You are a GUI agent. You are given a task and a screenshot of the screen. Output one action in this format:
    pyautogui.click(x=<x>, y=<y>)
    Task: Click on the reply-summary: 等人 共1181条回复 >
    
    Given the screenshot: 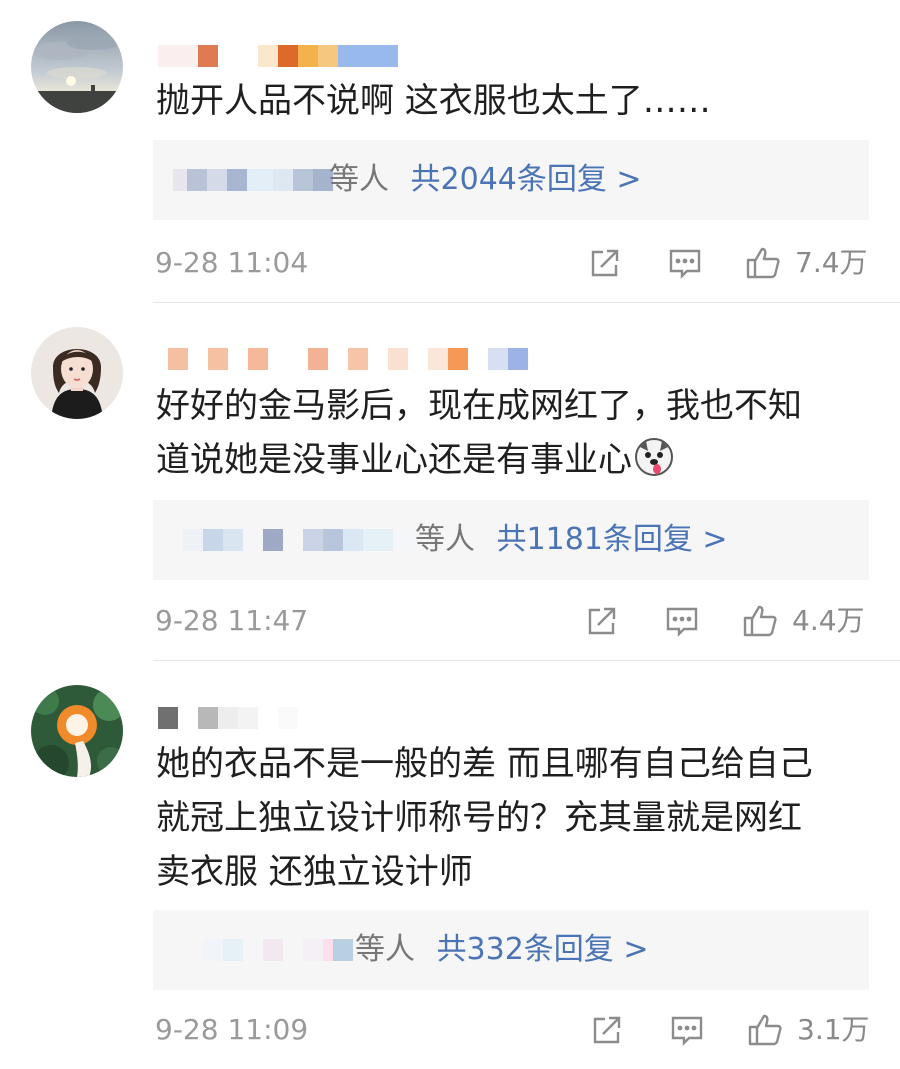 What is the action you would take?
    pyautogui.click(x=571, y=540)
    